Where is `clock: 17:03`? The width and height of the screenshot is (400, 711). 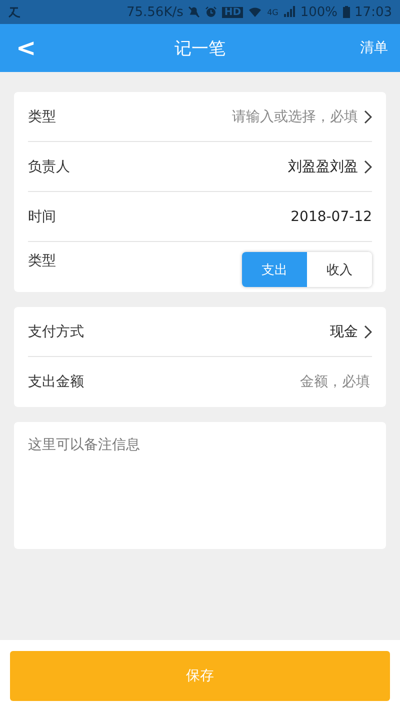
clock: 17:03 is located at coordinates (373, 12).